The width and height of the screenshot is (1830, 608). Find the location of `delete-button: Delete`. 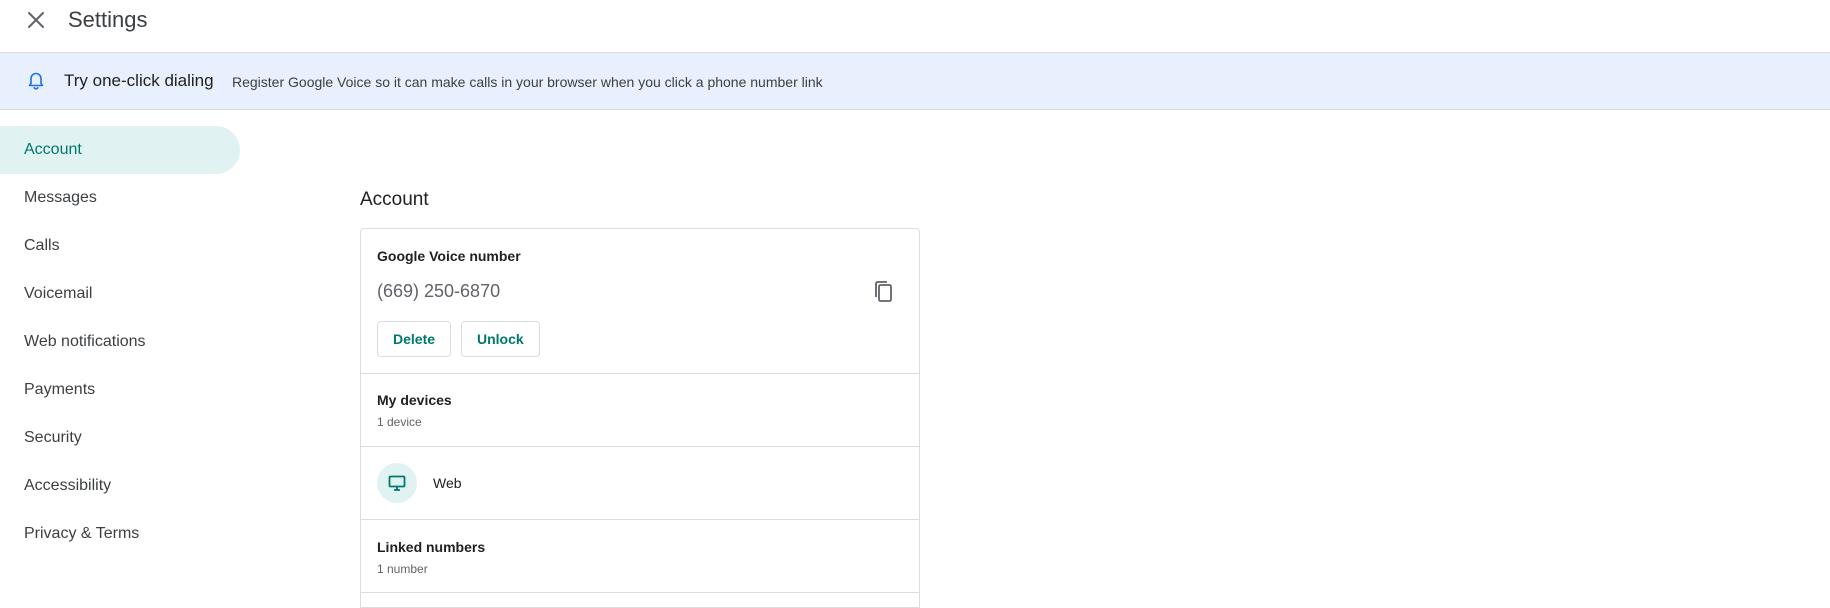

delete-button: Delete is located at coordinates (414, 339).